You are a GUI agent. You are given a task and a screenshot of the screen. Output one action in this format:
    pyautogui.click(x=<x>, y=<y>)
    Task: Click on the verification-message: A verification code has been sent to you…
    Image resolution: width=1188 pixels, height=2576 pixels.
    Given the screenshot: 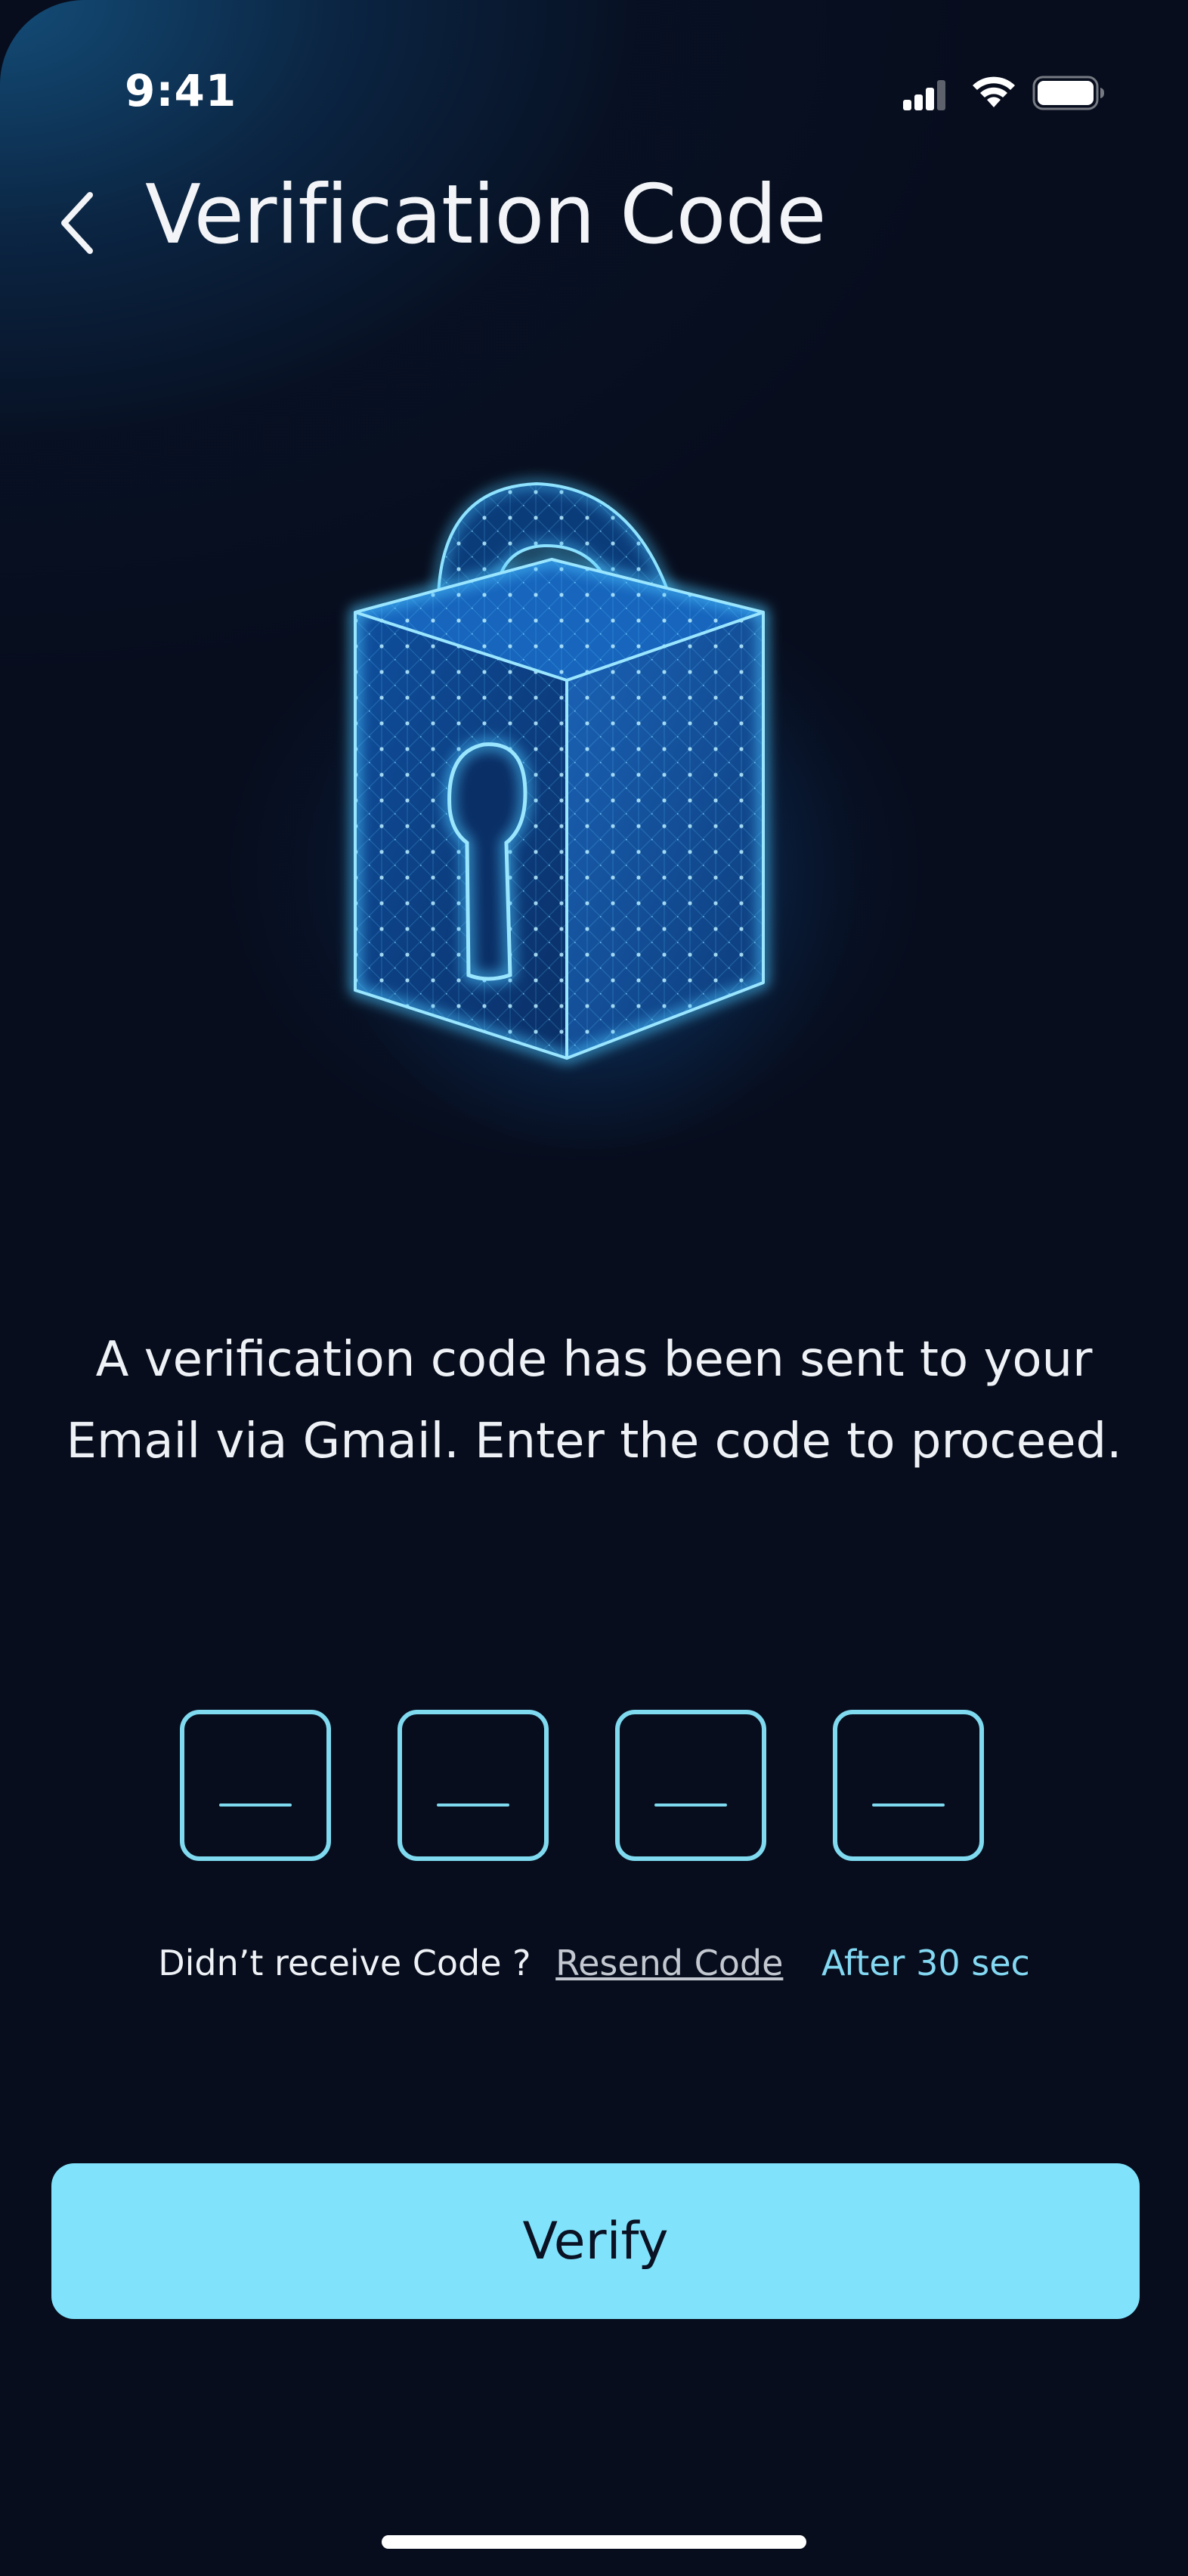 What is the action you would take?
    pyautogui.click(x=594, y=1400)
    